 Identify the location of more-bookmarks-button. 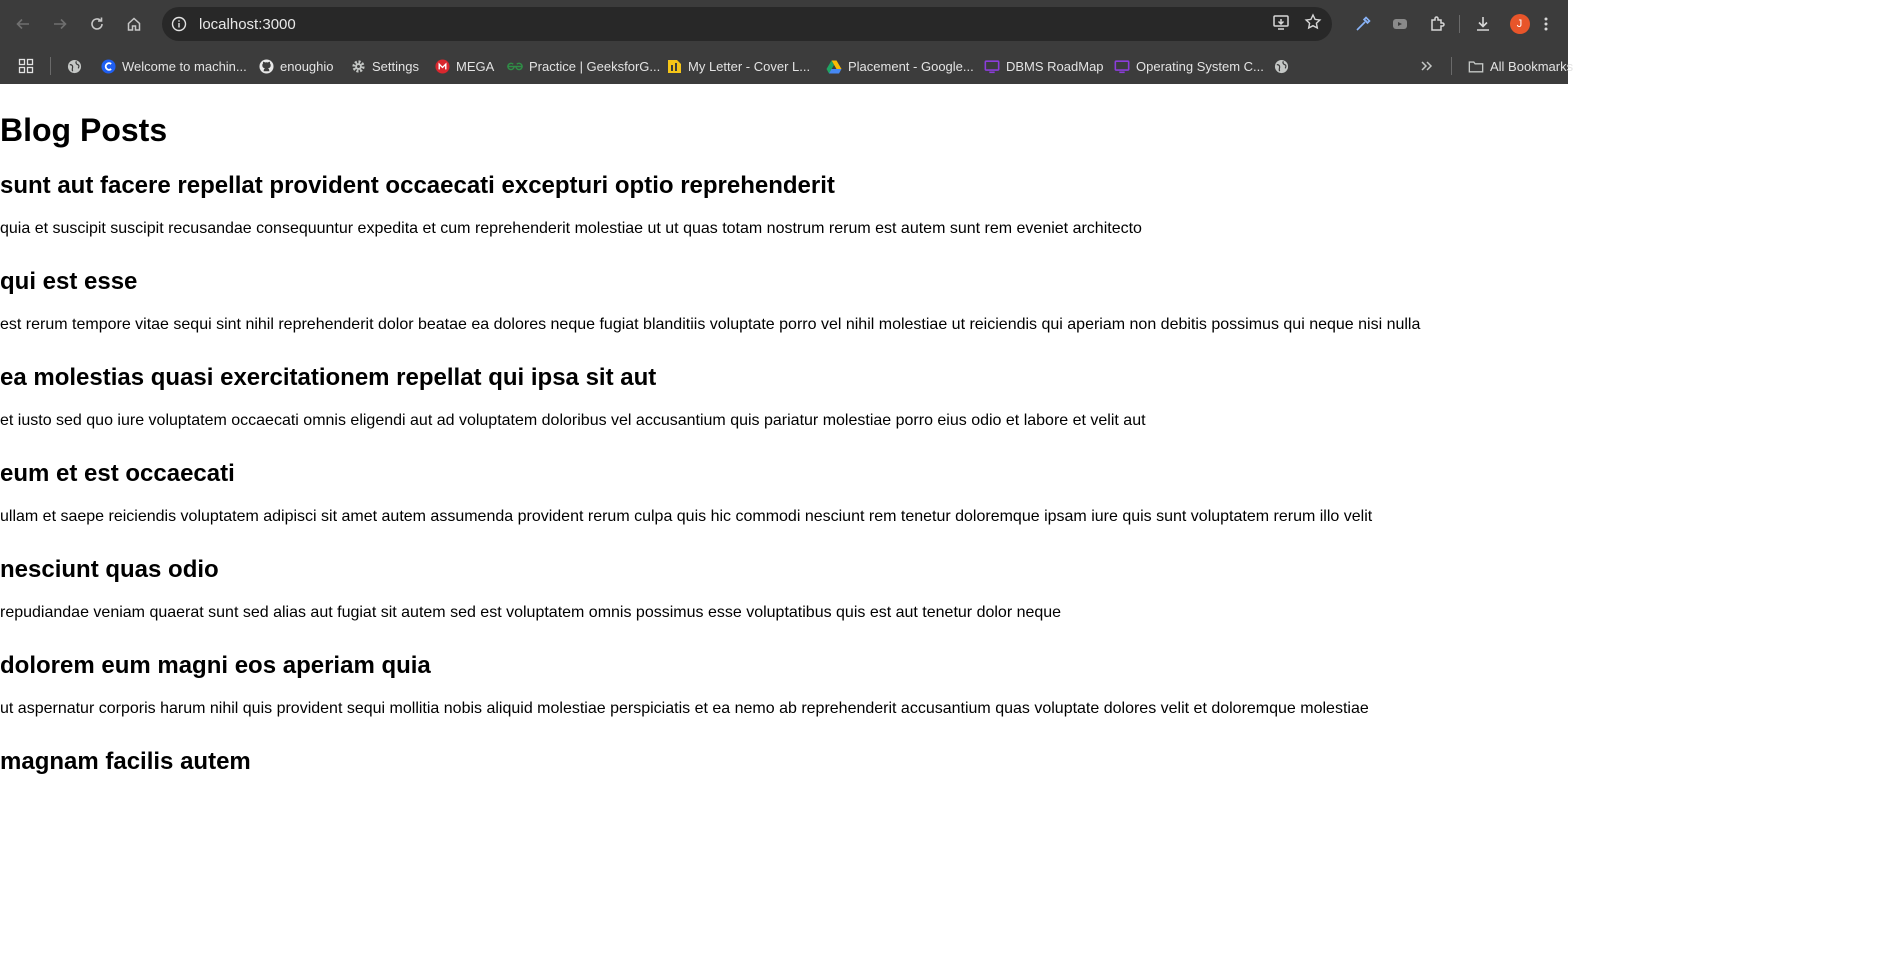
(1427, 66).